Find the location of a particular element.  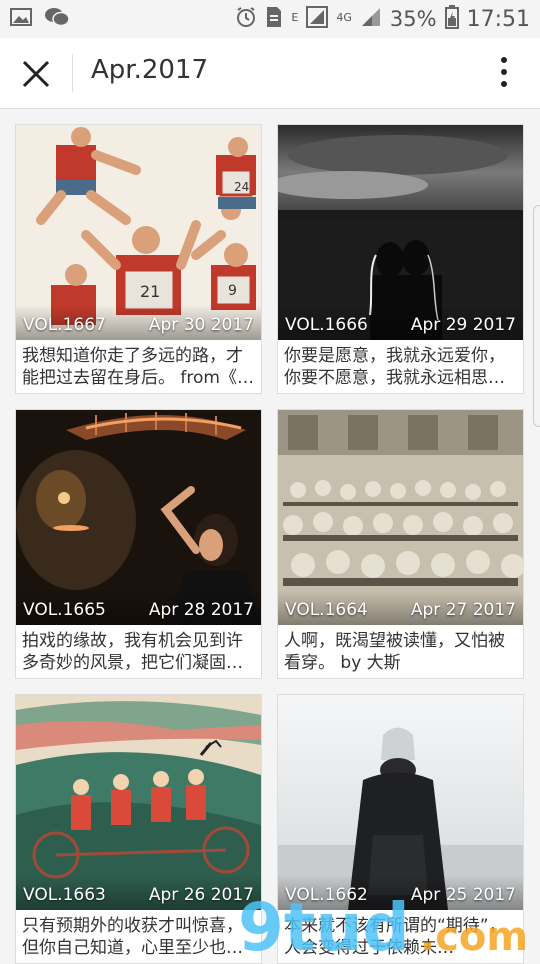

battery-percent: 35% is located at coordinates (413, 19).